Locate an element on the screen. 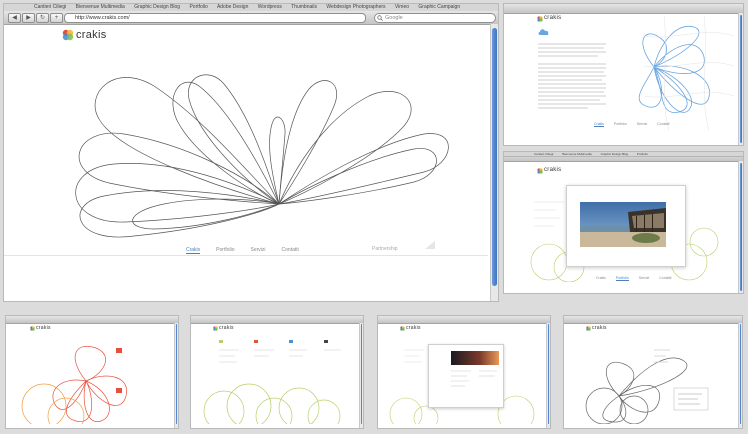 The height and width of the screenshot is (434, 748). search-input: Google is located at coordinates (435, 18).